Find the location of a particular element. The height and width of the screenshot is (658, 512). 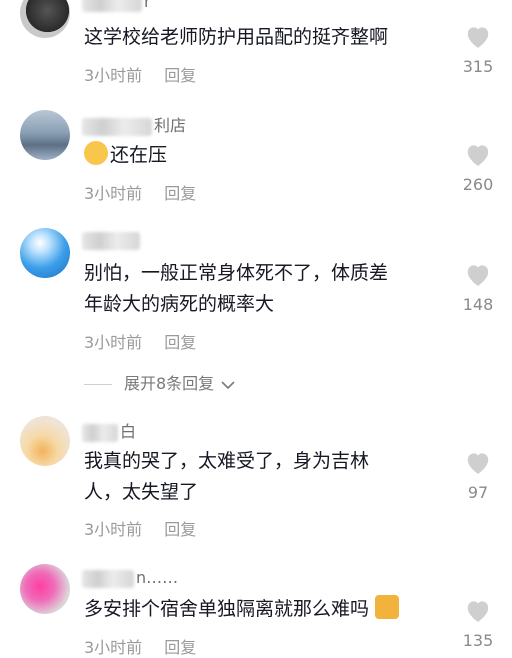

username is located at coordinates (112, 240).